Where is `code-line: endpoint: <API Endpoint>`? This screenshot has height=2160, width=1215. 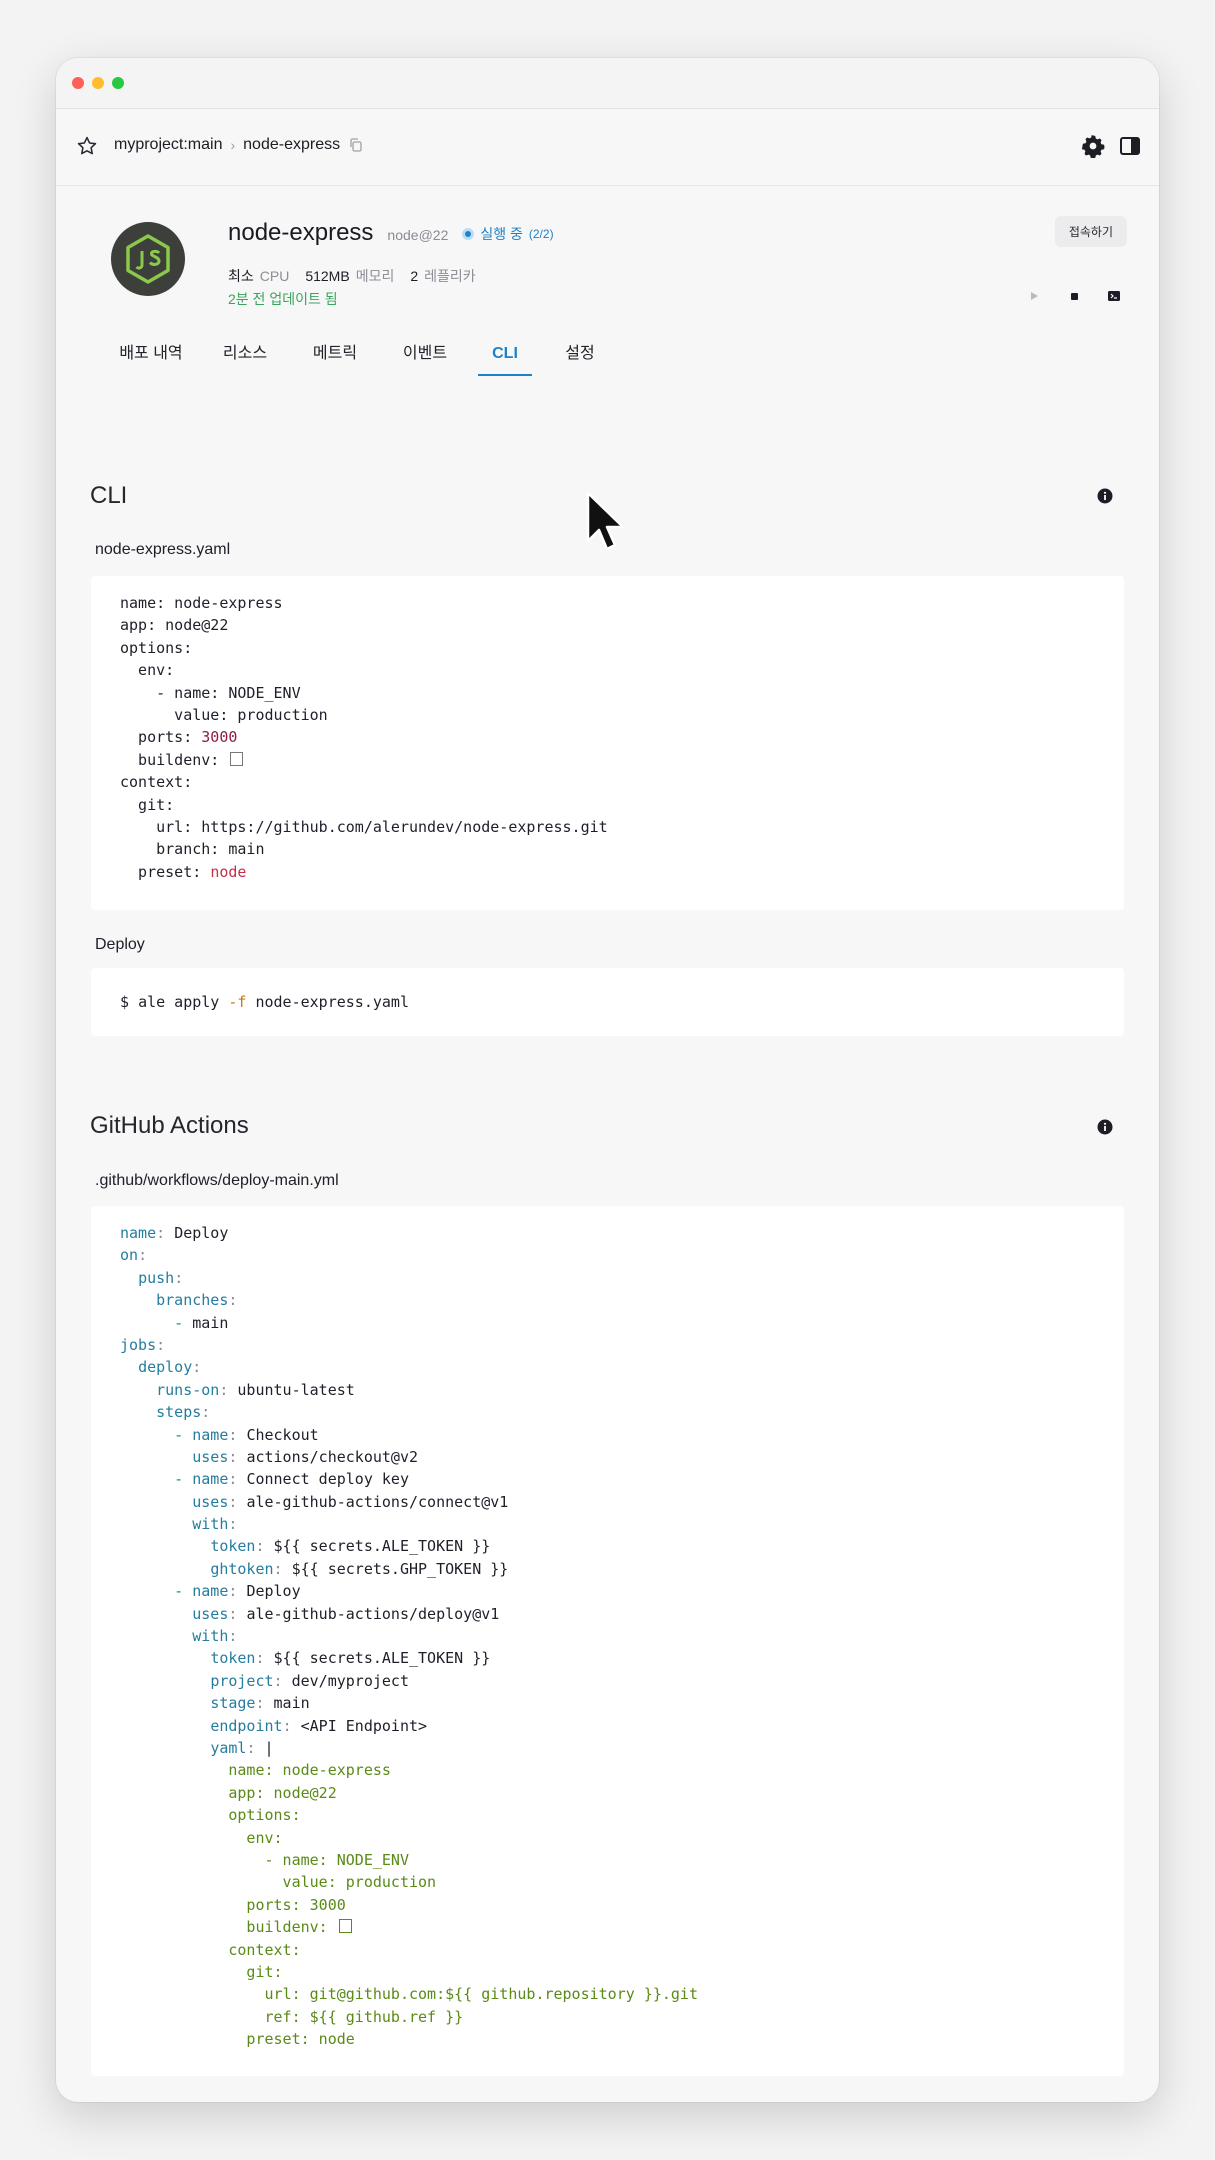 code-line: endpoint: <API Endpoint> is located at coordinates (319, 1725).